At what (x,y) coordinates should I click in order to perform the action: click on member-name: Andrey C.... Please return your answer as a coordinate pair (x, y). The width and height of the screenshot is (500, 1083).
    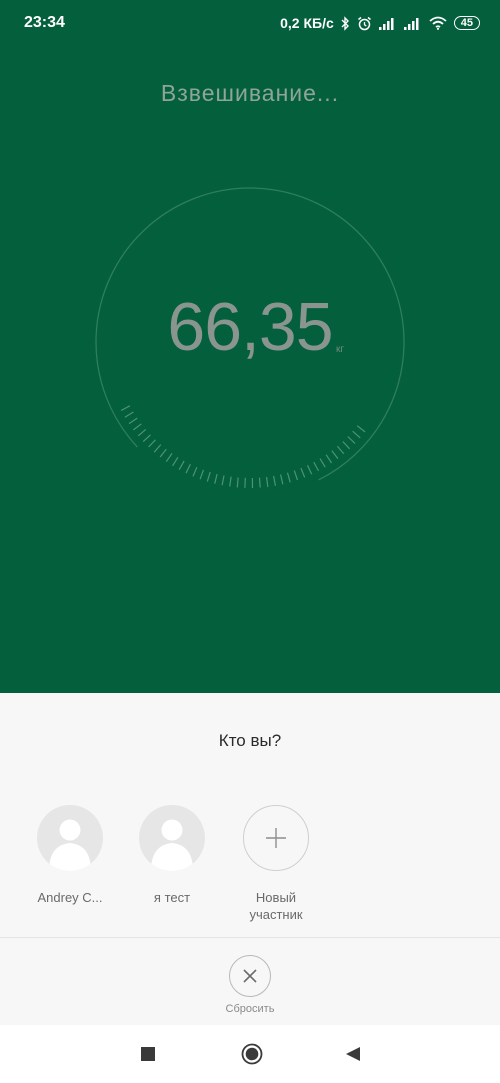
    Looking at the image, I should click on (70, 897).